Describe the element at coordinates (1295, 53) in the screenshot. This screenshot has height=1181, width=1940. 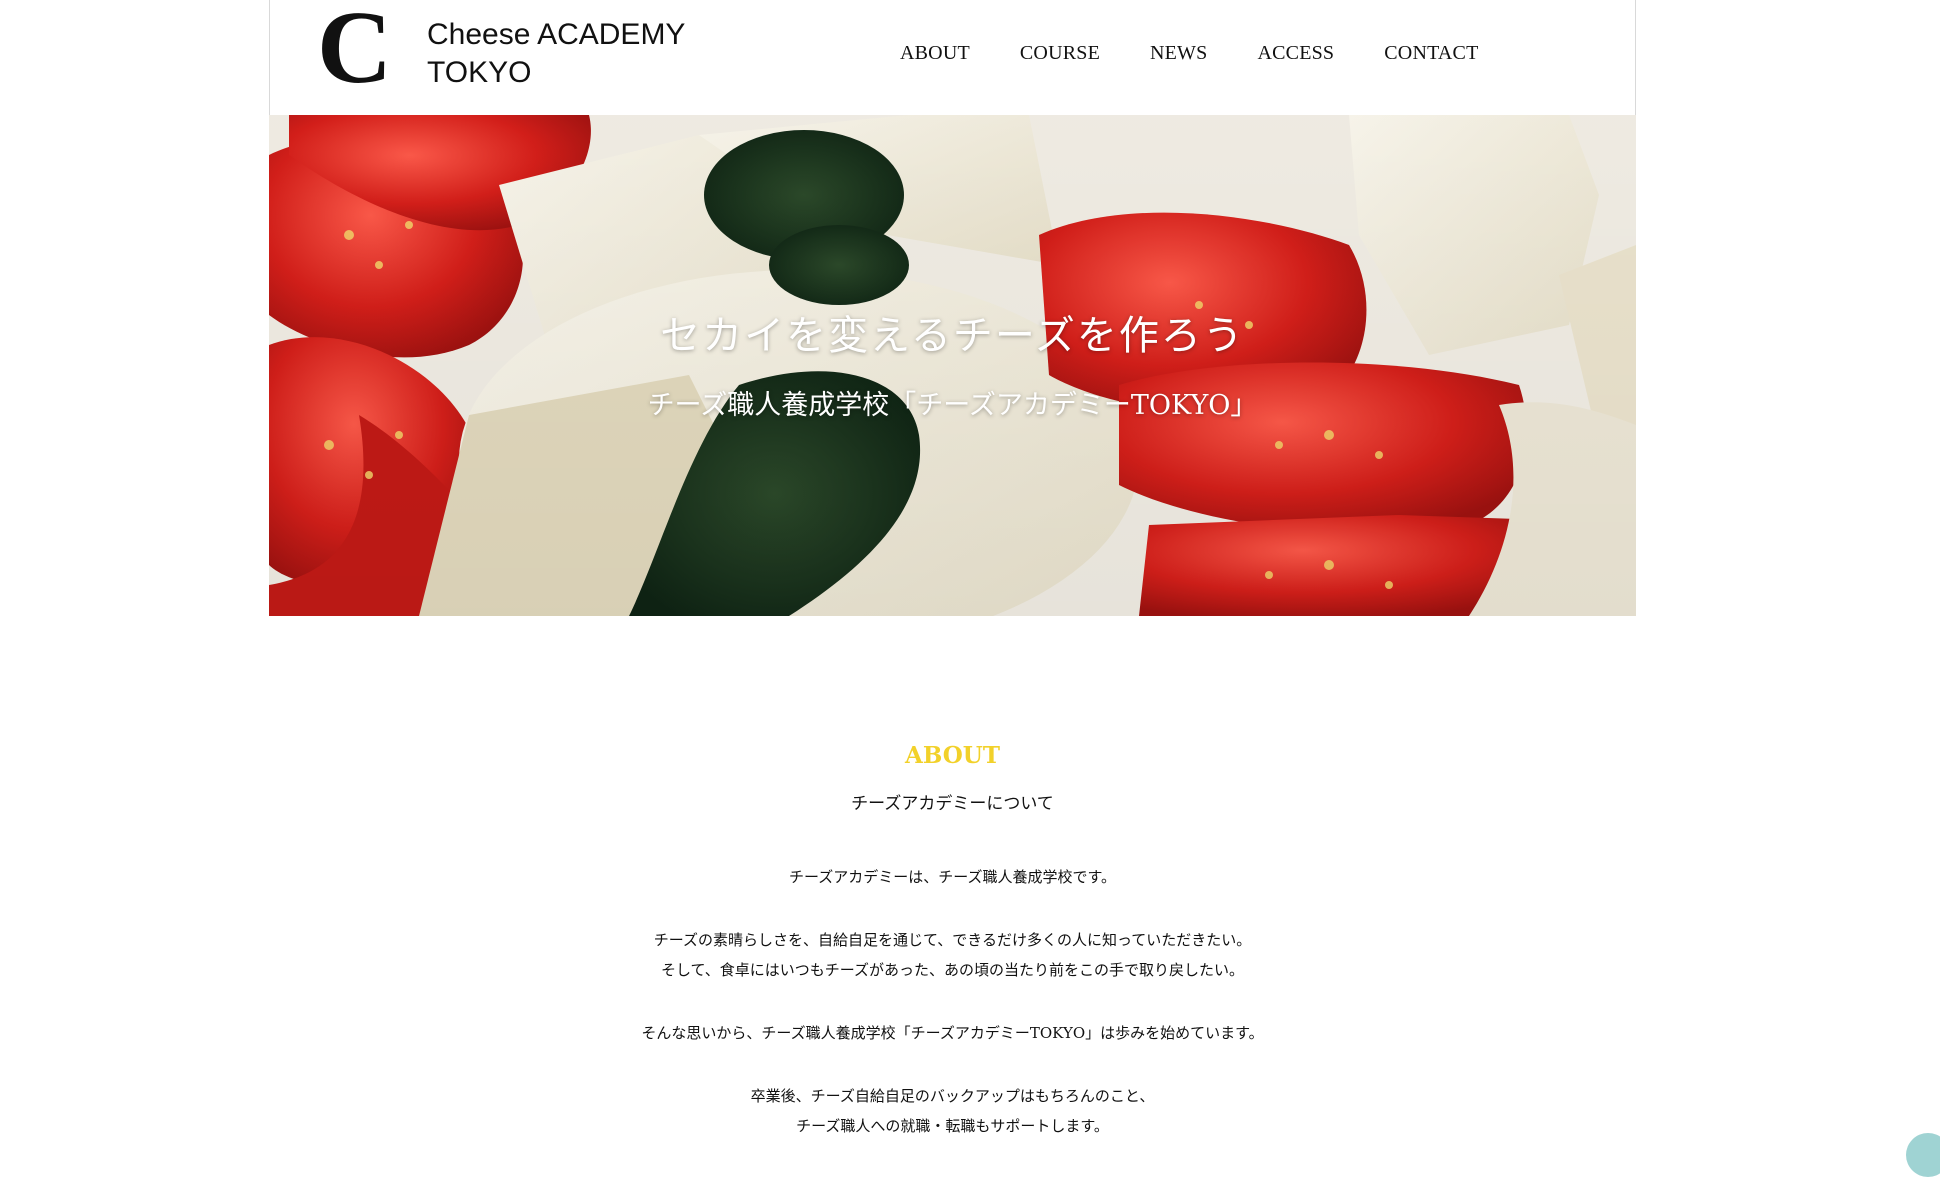
I see `nav-access: ACCESS` at that location.